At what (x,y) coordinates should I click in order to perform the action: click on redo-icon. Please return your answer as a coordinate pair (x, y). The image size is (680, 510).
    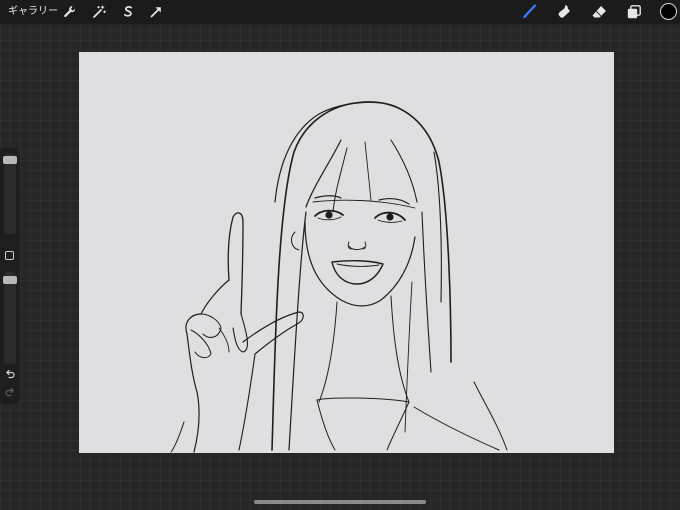
    Looking at the image, I should click on (10, 392).